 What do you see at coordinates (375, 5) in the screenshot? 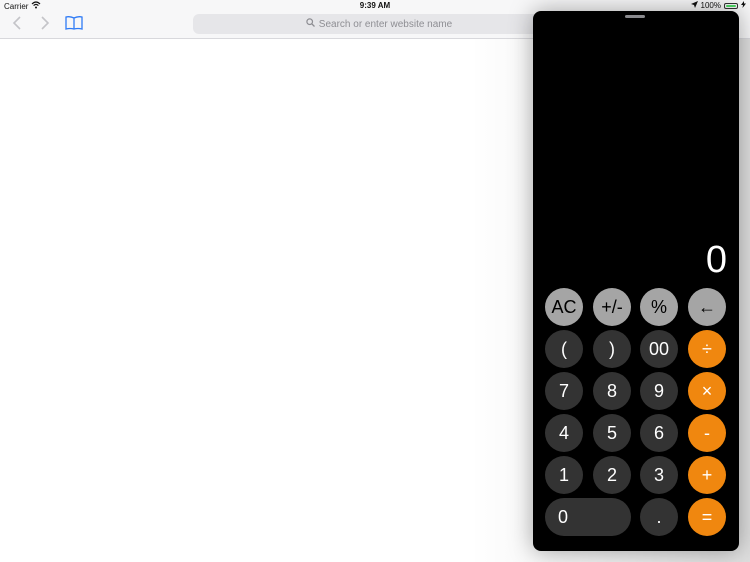
I see `status-time: 9:39 AM` at bounding box center [375, 5].